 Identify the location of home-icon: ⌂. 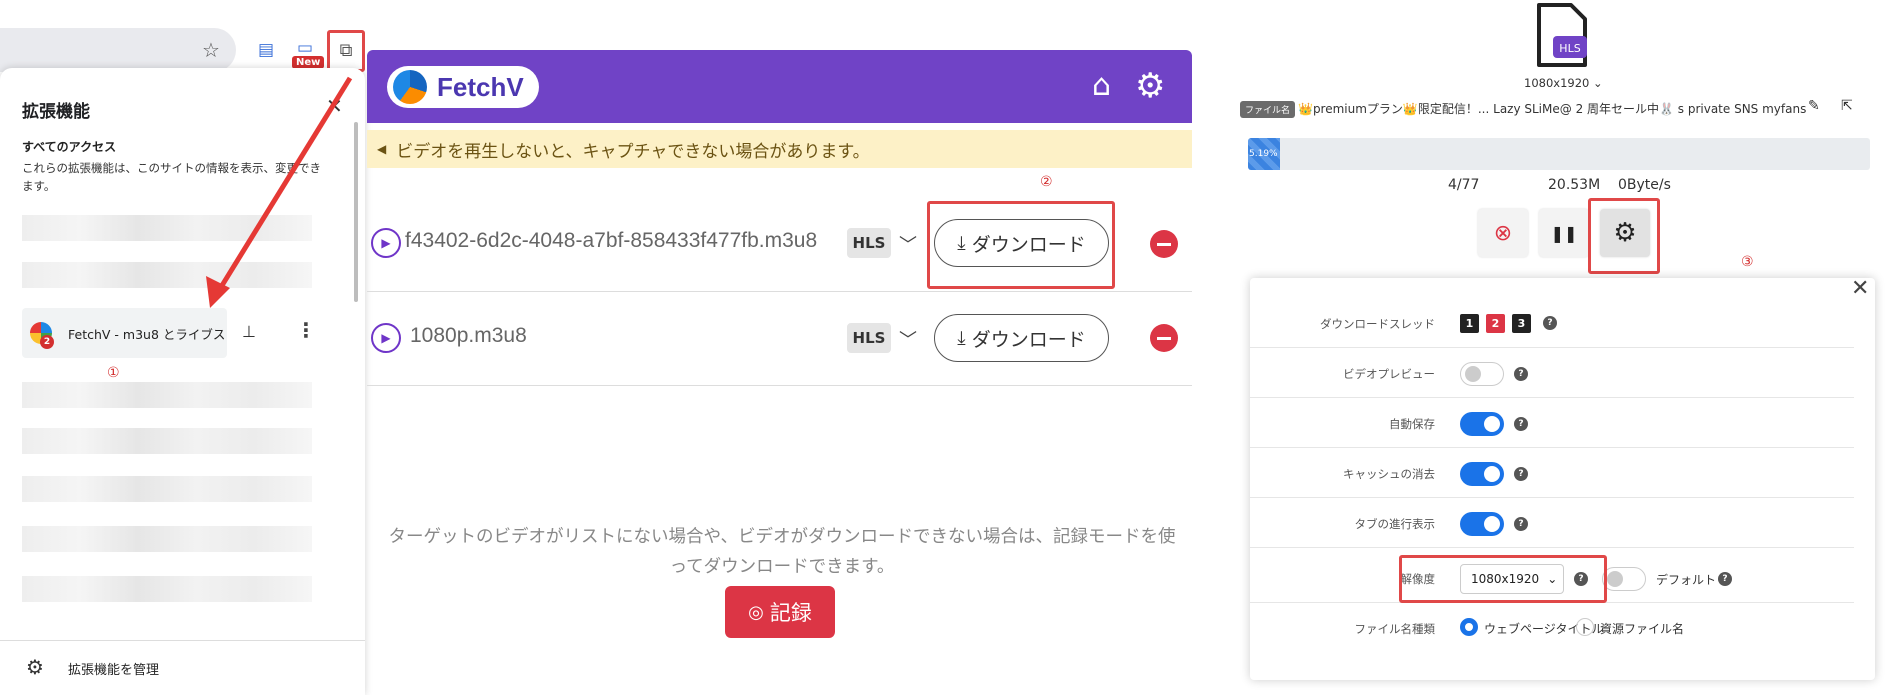
(1101, 85).